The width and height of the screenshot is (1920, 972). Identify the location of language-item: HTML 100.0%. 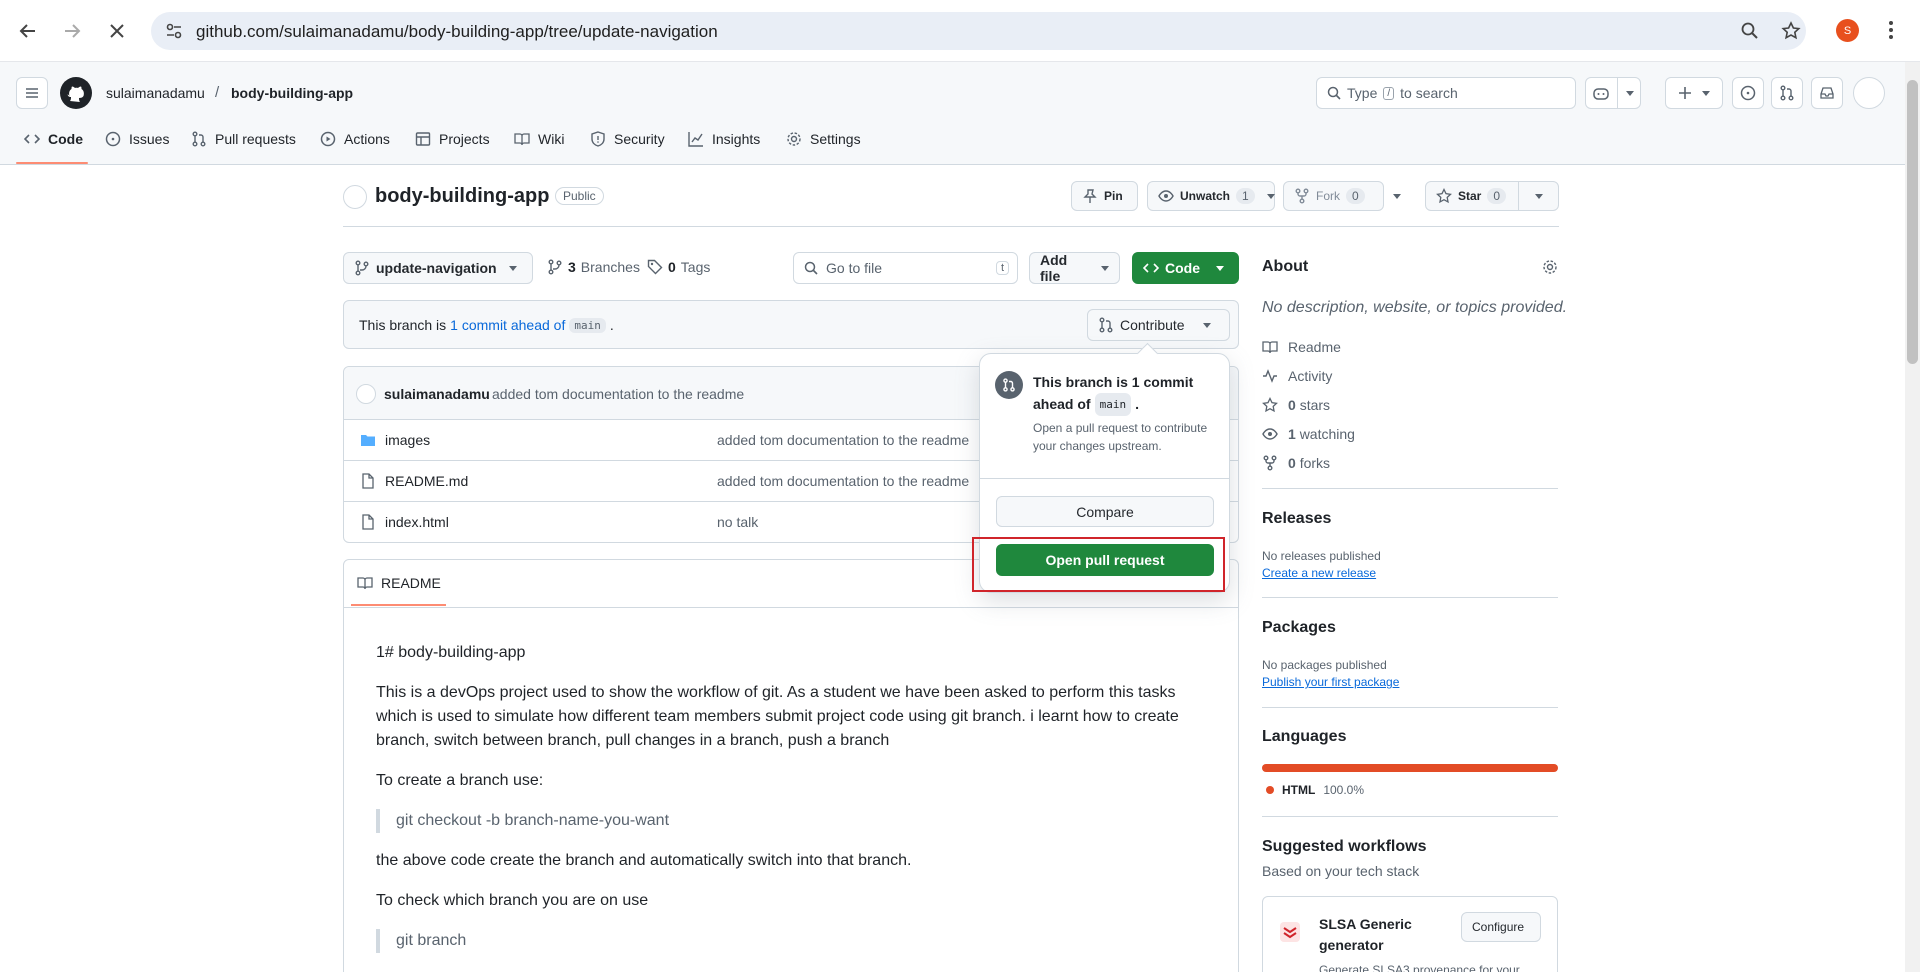
(1315, 790).